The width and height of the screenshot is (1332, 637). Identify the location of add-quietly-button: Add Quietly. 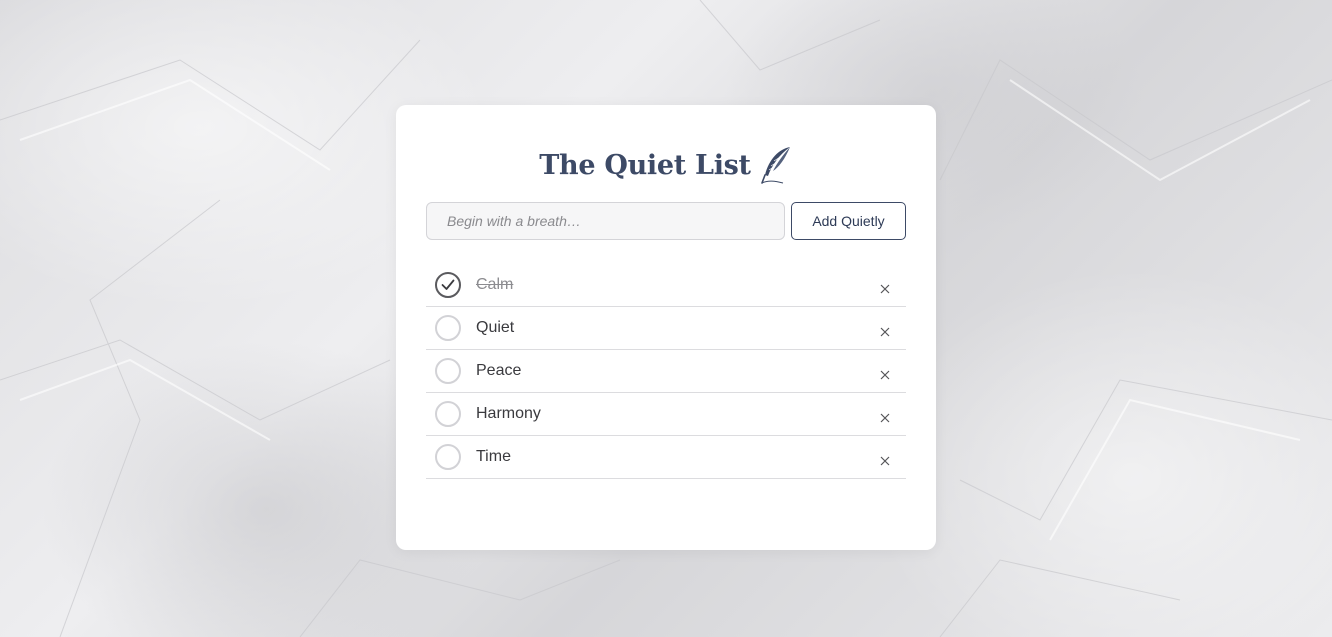
(848, 221).